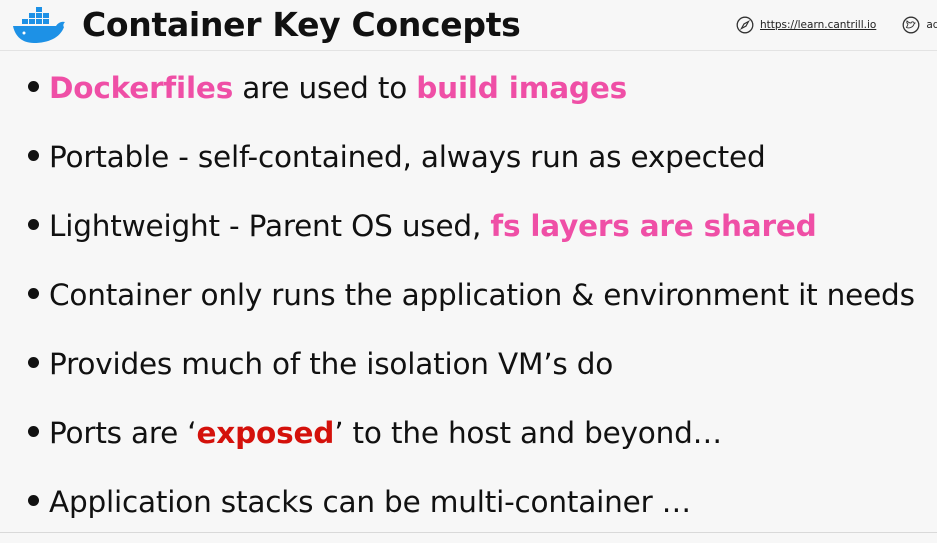 This screenshot has width=937, height=543. I want to click on bullet-item: Dockerfiles are used to build images, so click(469, 94).